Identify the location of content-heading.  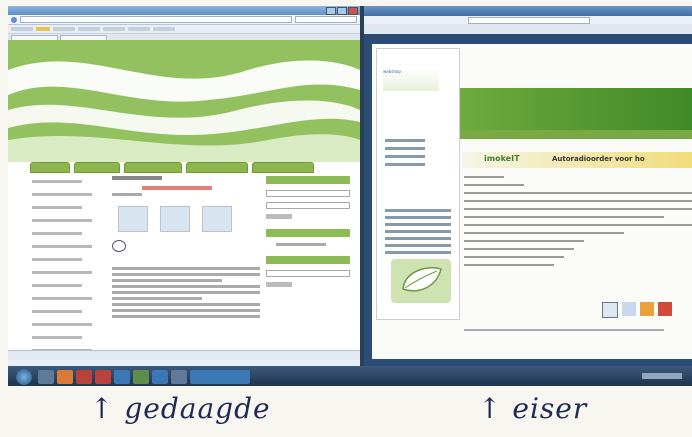
(137, 178).